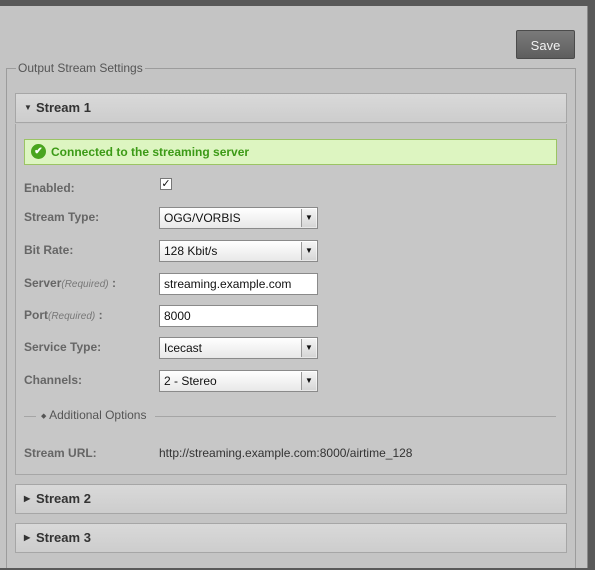 This screenshot has width=595, height=570. What do you see at coordinates (238, 284) in the screenshot?
I see `server-input: streaming.example.com` at bounding box center [238, 284].